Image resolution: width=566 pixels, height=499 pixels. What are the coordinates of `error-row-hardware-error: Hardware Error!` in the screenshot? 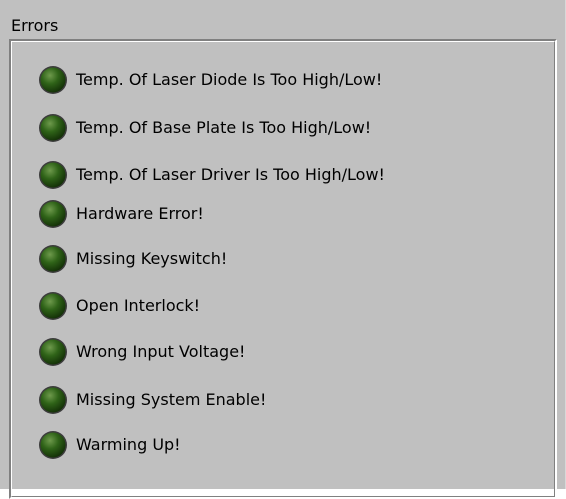 It's located at (121, 214).